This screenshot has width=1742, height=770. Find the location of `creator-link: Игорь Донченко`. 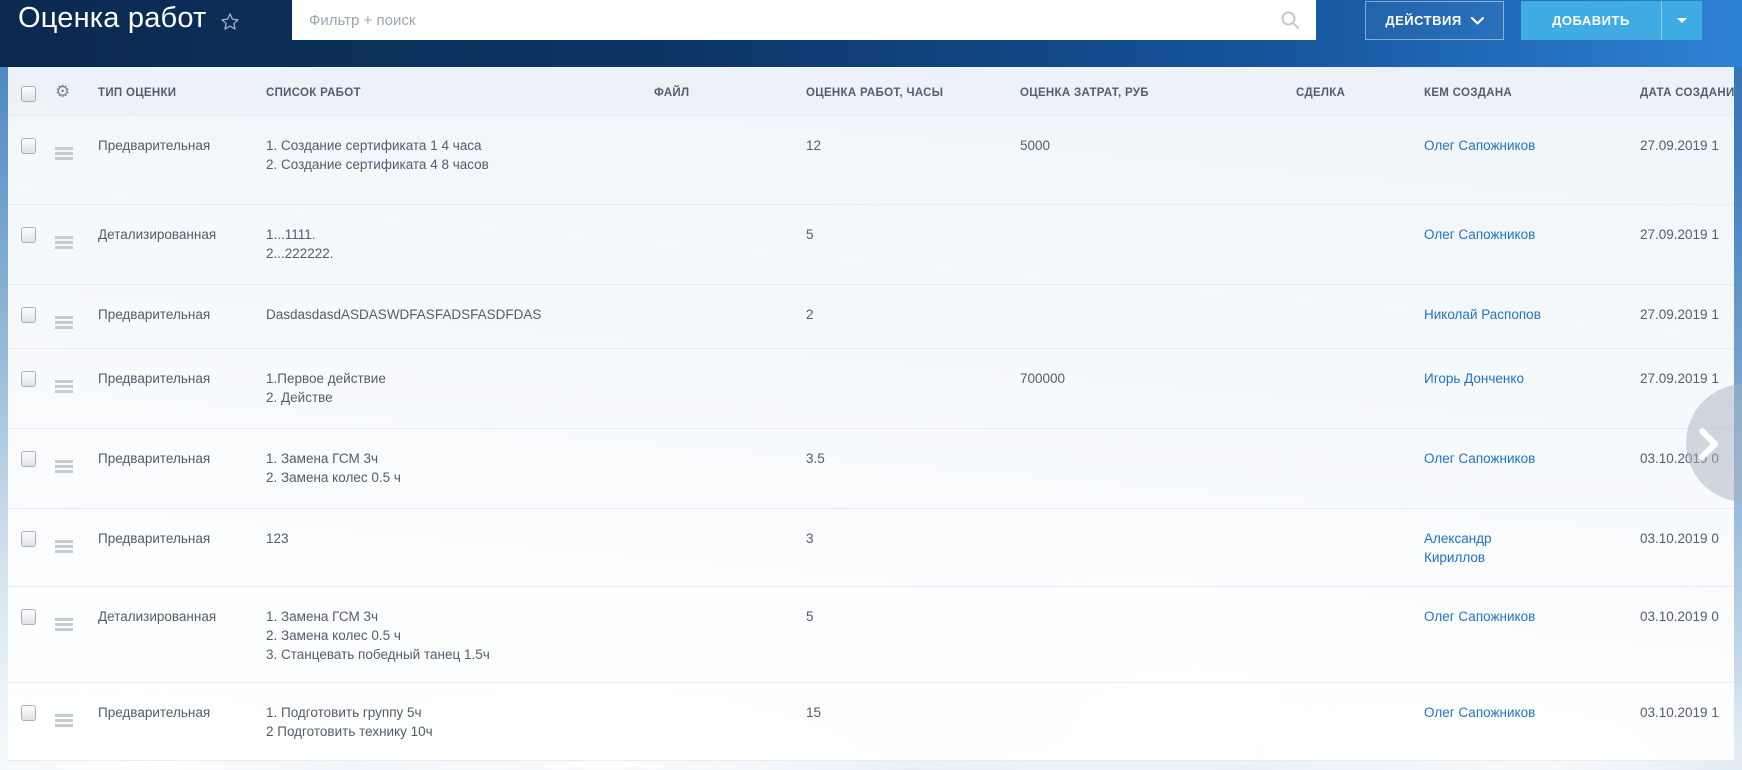

creator-link: Игорь Донченко is located at coordinates (1474, 378).